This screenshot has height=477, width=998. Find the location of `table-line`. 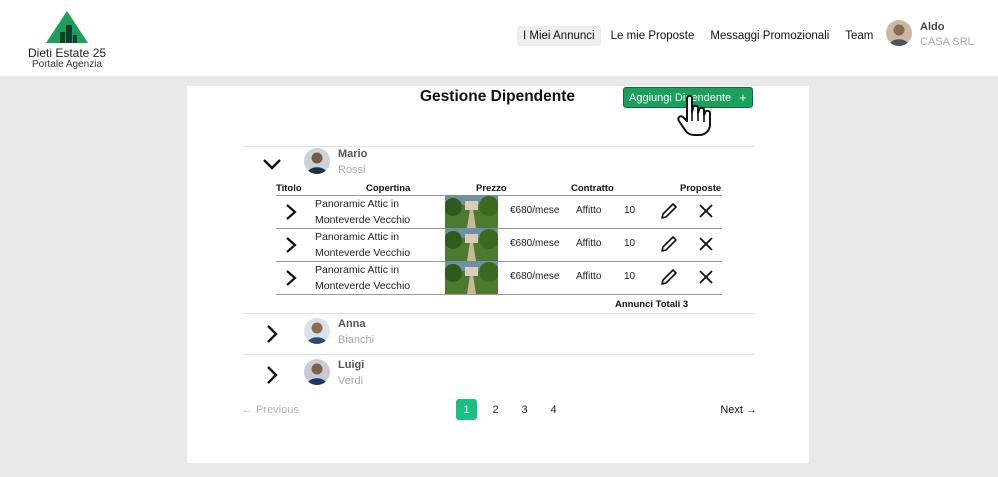

table-line is located at coordinates (499, 294).